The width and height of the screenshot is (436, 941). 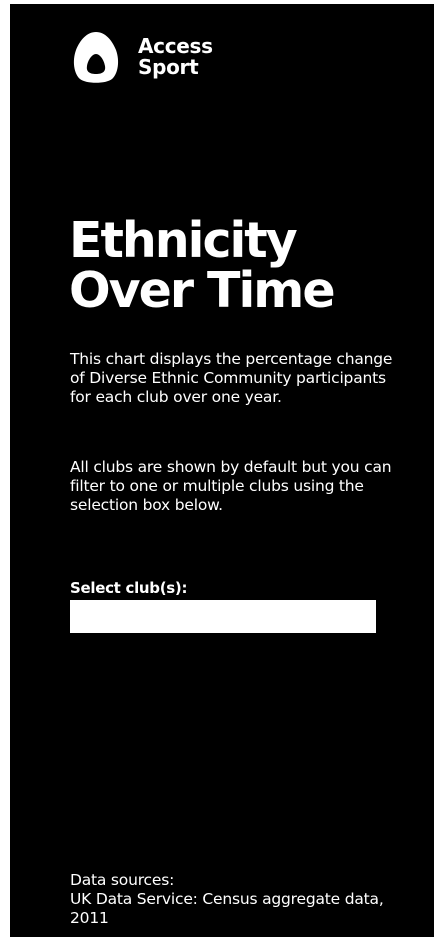 What do you see at coordinates (175, 46) in the screenshot?
I see `brand-name-line1: Access` at bounding box center [175, 46].